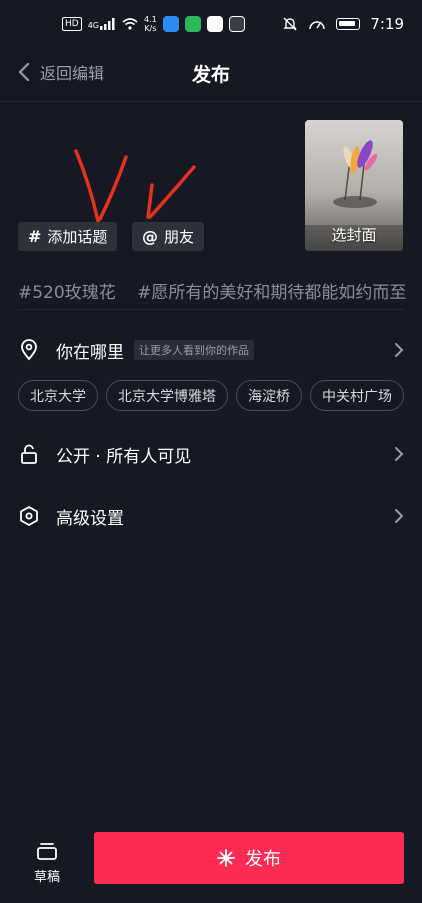  I want to click on bottom-bar: 草稿 发布, so click(211, 867).